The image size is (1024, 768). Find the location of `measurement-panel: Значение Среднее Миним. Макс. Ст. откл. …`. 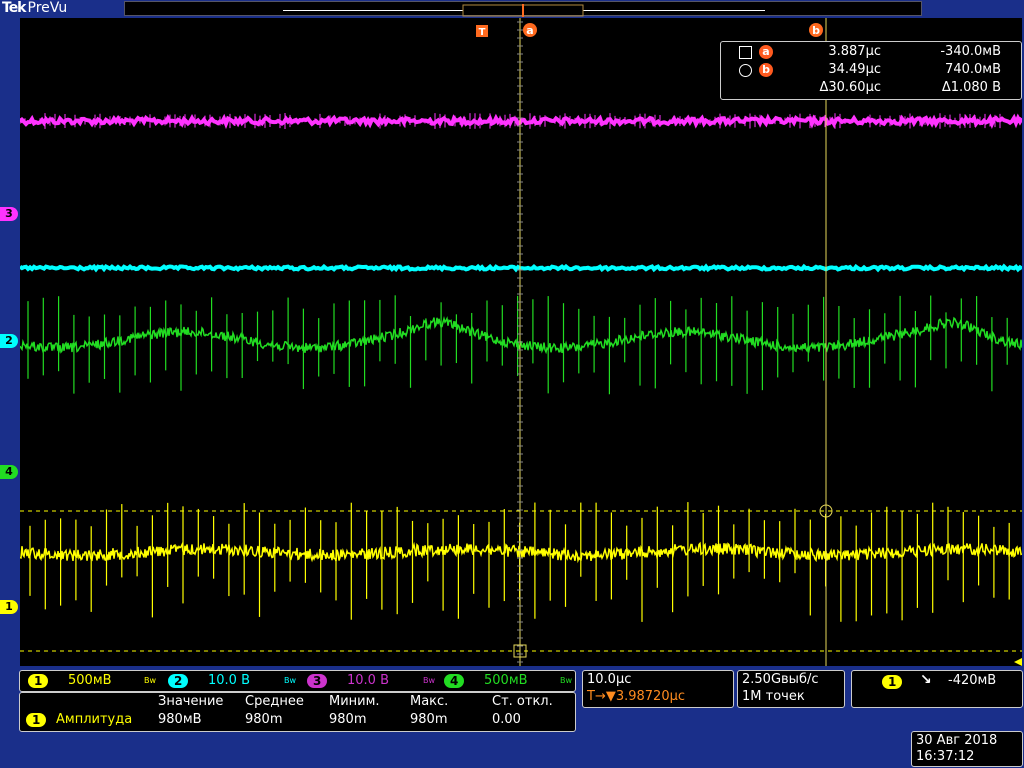

measurement-panel: Значение Среднее Миним. Макс. Ст. откл. … is located at coordinates (297, 712).